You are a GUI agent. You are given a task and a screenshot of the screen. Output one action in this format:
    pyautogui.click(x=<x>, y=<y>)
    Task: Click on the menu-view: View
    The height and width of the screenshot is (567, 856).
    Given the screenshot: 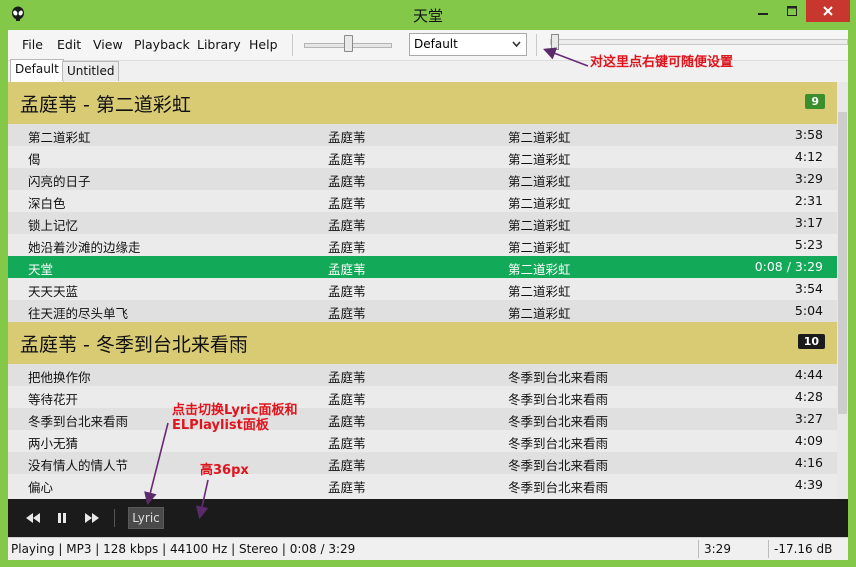 What is the action you would take?
    pyautogui.click(x=108, y=44)
    